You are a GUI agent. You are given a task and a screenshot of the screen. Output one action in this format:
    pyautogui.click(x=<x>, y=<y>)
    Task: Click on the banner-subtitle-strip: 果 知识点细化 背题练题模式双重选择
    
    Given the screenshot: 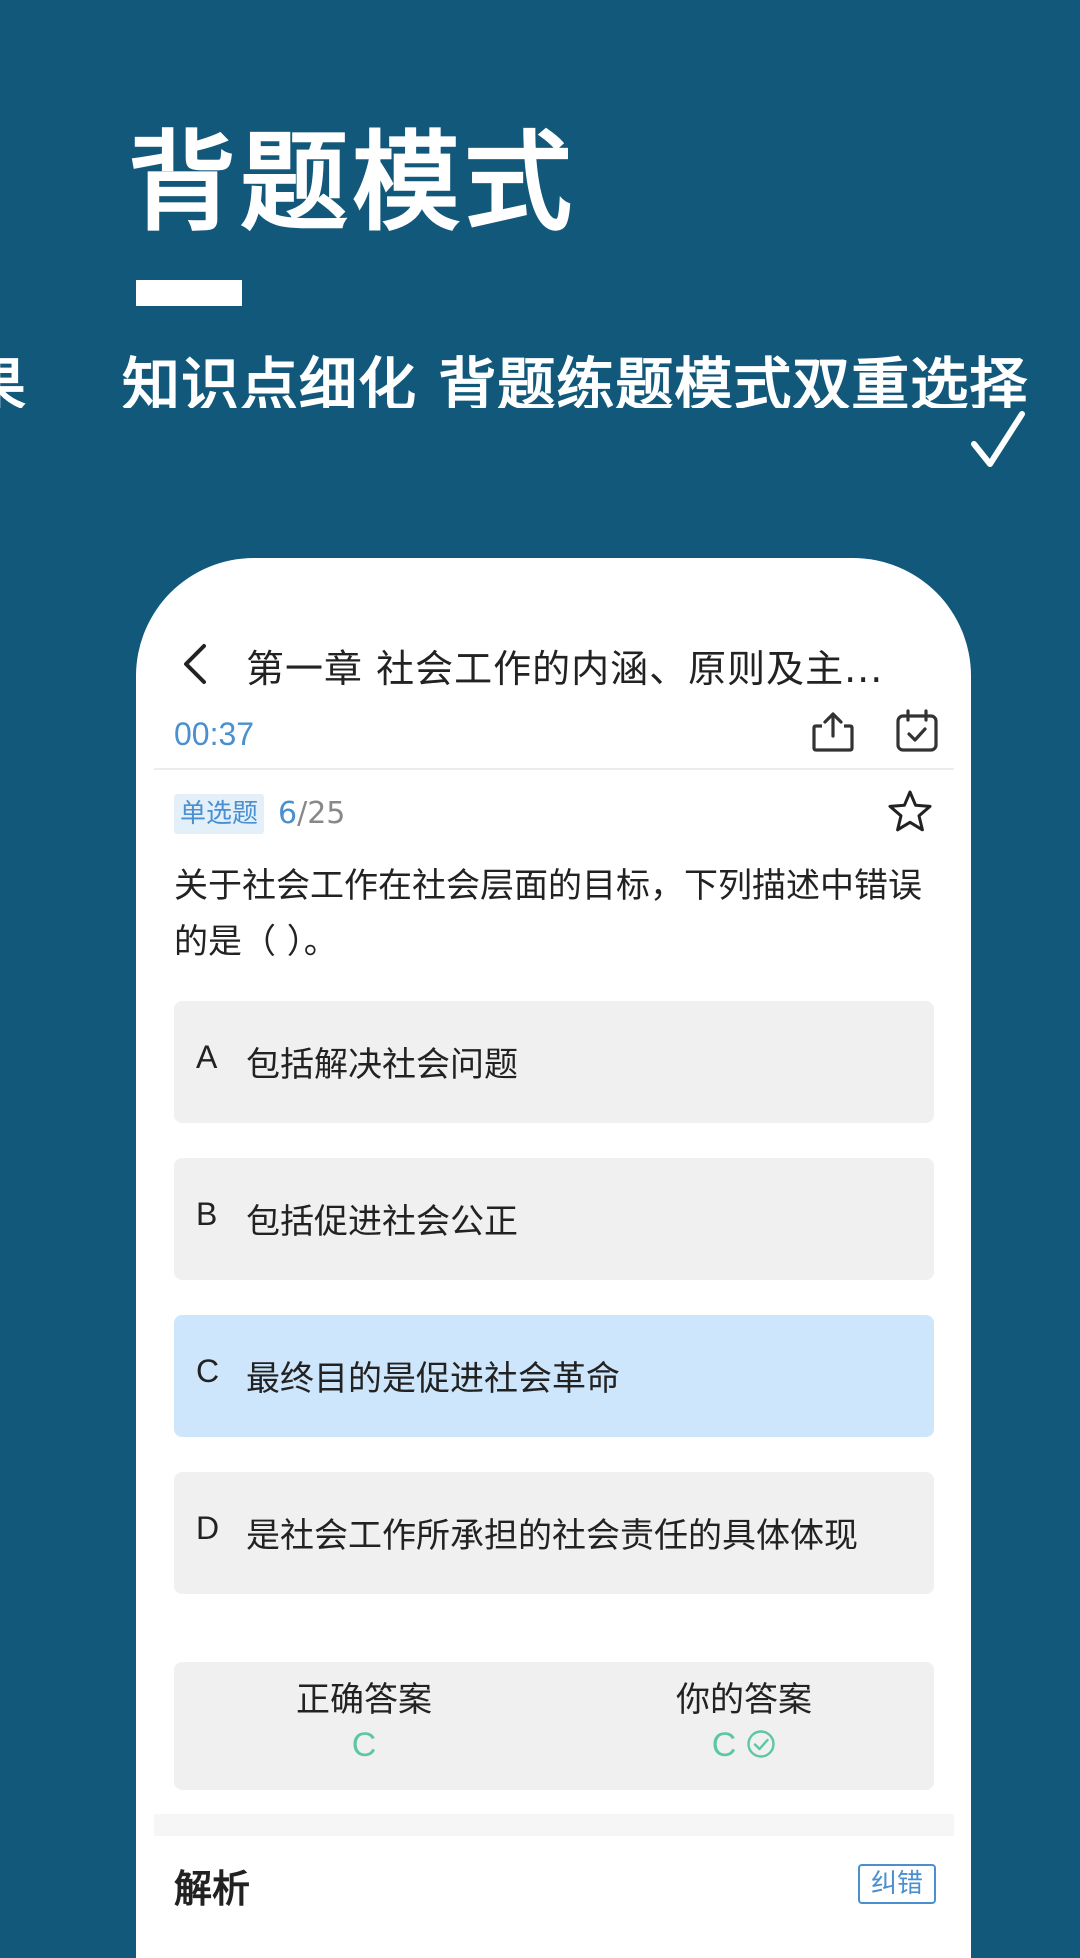 What is the action you would take?
    pyautogui.click(x=540, y=373)
    